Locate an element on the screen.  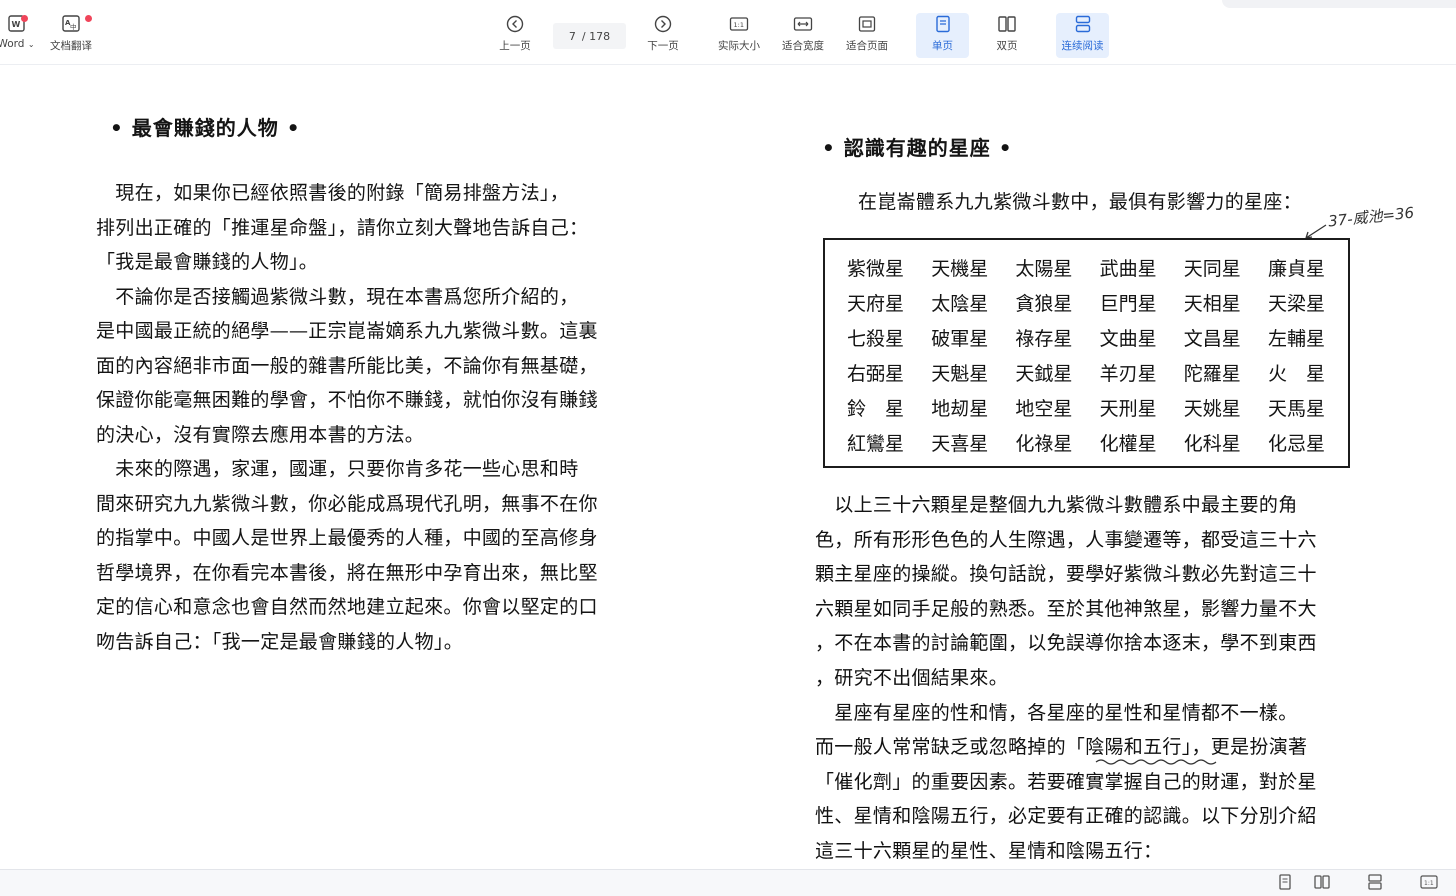
star-name-cell: 陀羅星 is located at coordinates (1212, 374).